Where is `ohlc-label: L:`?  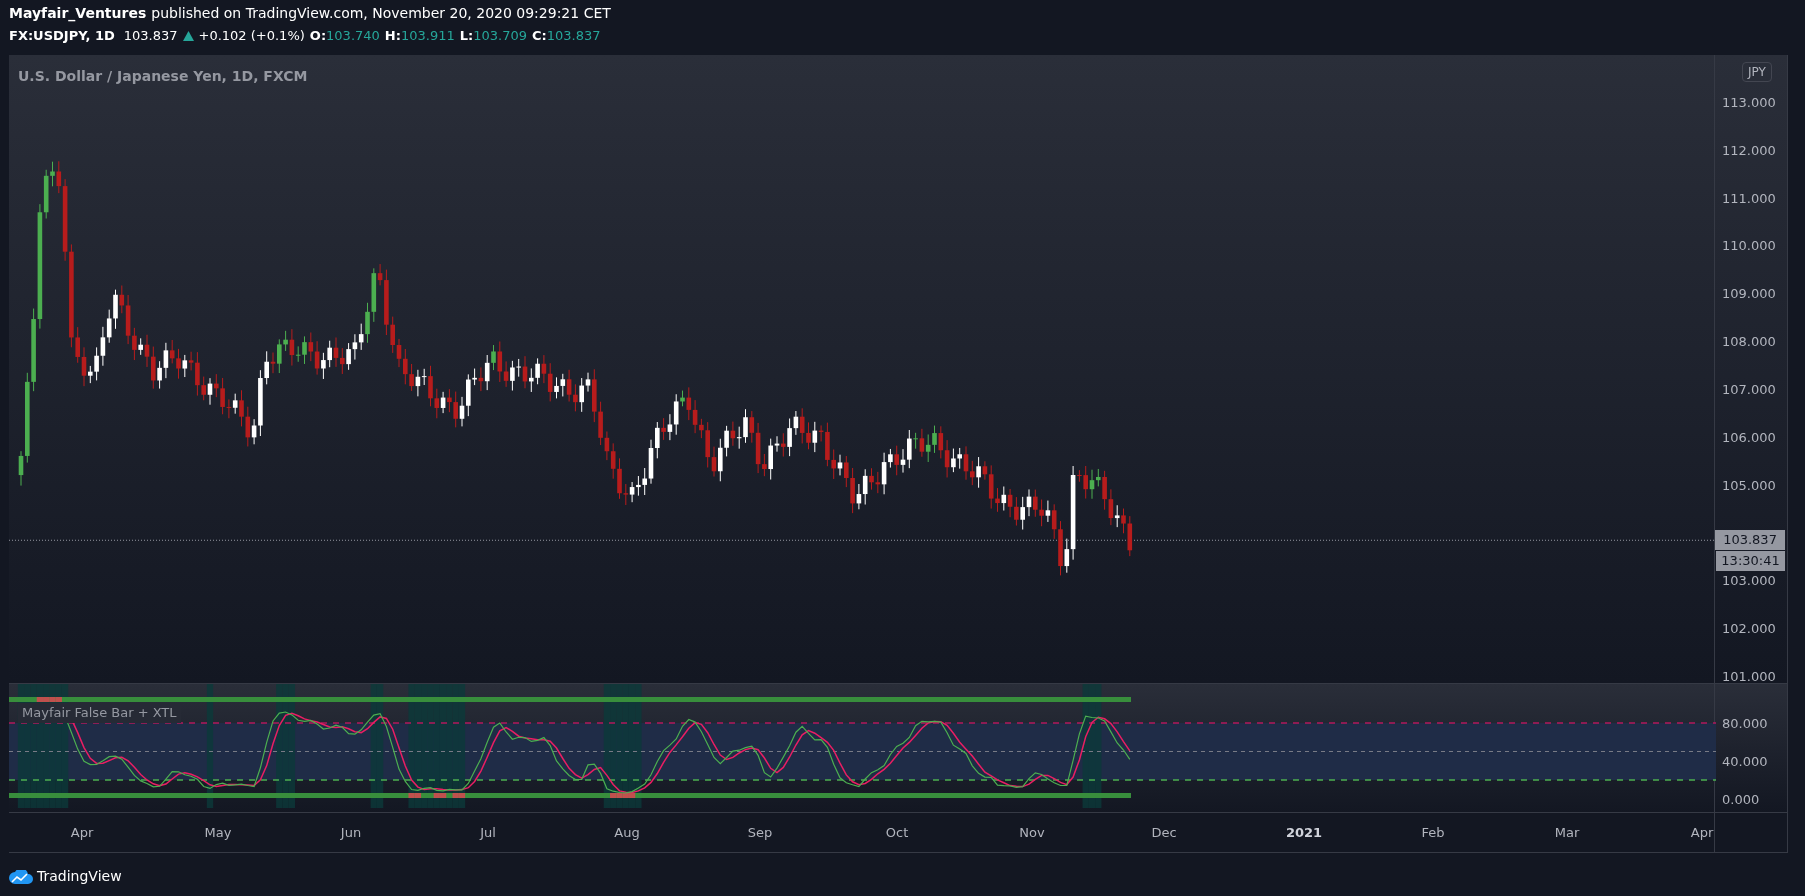 ohlc-label: L: is located at coordinates (466, 36).